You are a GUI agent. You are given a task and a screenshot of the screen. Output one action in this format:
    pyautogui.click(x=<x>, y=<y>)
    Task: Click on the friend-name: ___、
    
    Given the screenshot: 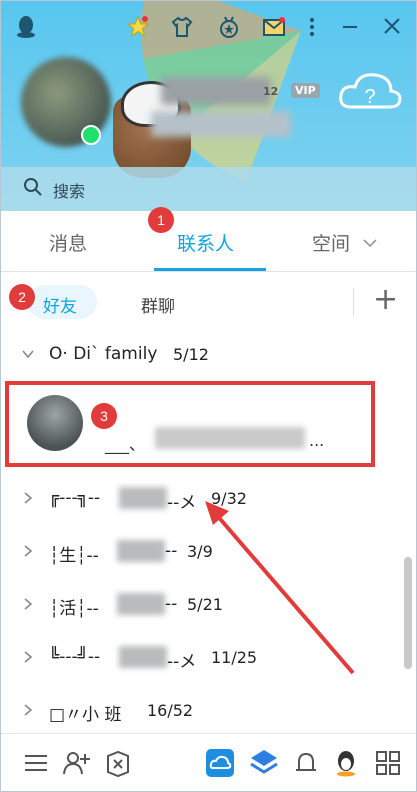 What is the action you would take?
    pyautogui.click(x=125, y=444)
    